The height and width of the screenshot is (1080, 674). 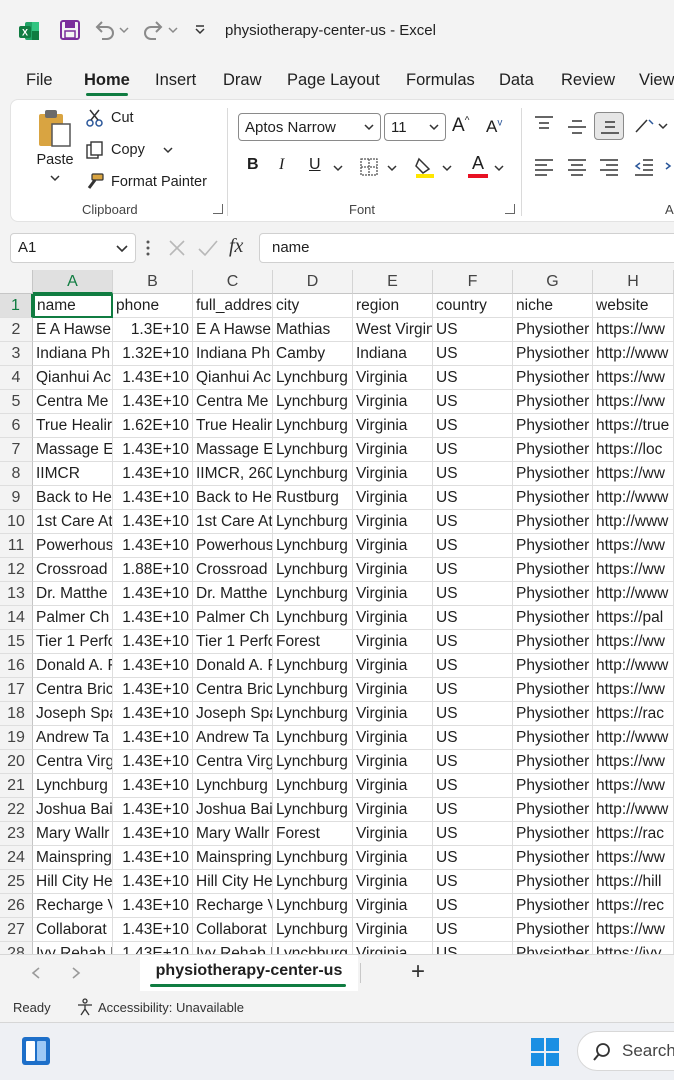 What do you see at coordinates (233, 882) in the screenshot?
I see `table-cell: Hill City He` at bounding box center [233, 882].